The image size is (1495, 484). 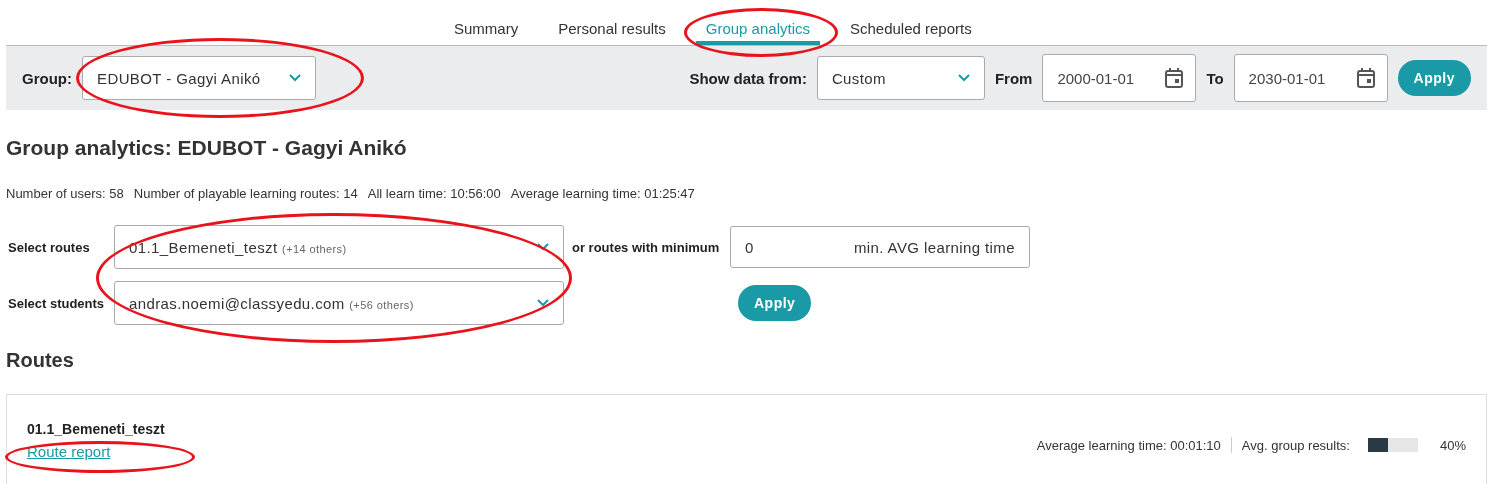 I want to click on stat-text: Number of playable learning routes: 14, so click(x=245, y=193).